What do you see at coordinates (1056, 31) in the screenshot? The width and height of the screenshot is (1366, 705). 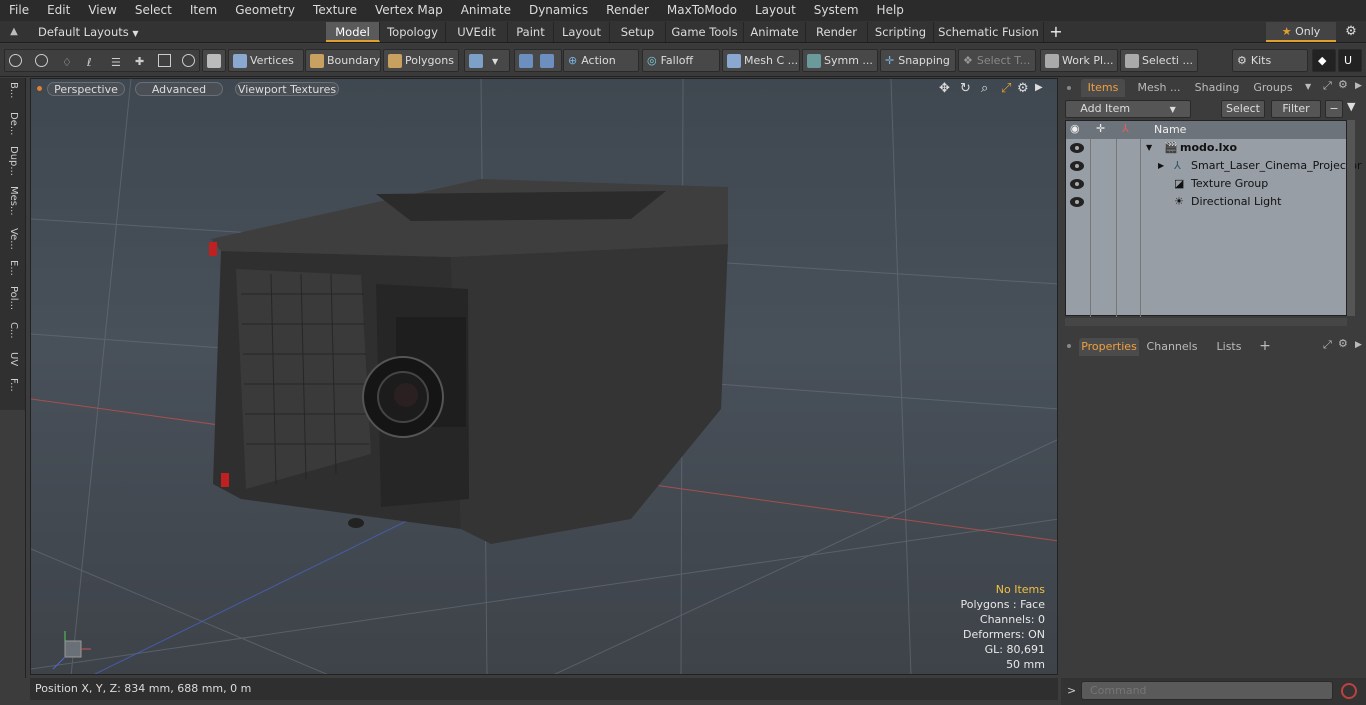 I see `add-tab-button: +` at bounding box center [1056, 31].